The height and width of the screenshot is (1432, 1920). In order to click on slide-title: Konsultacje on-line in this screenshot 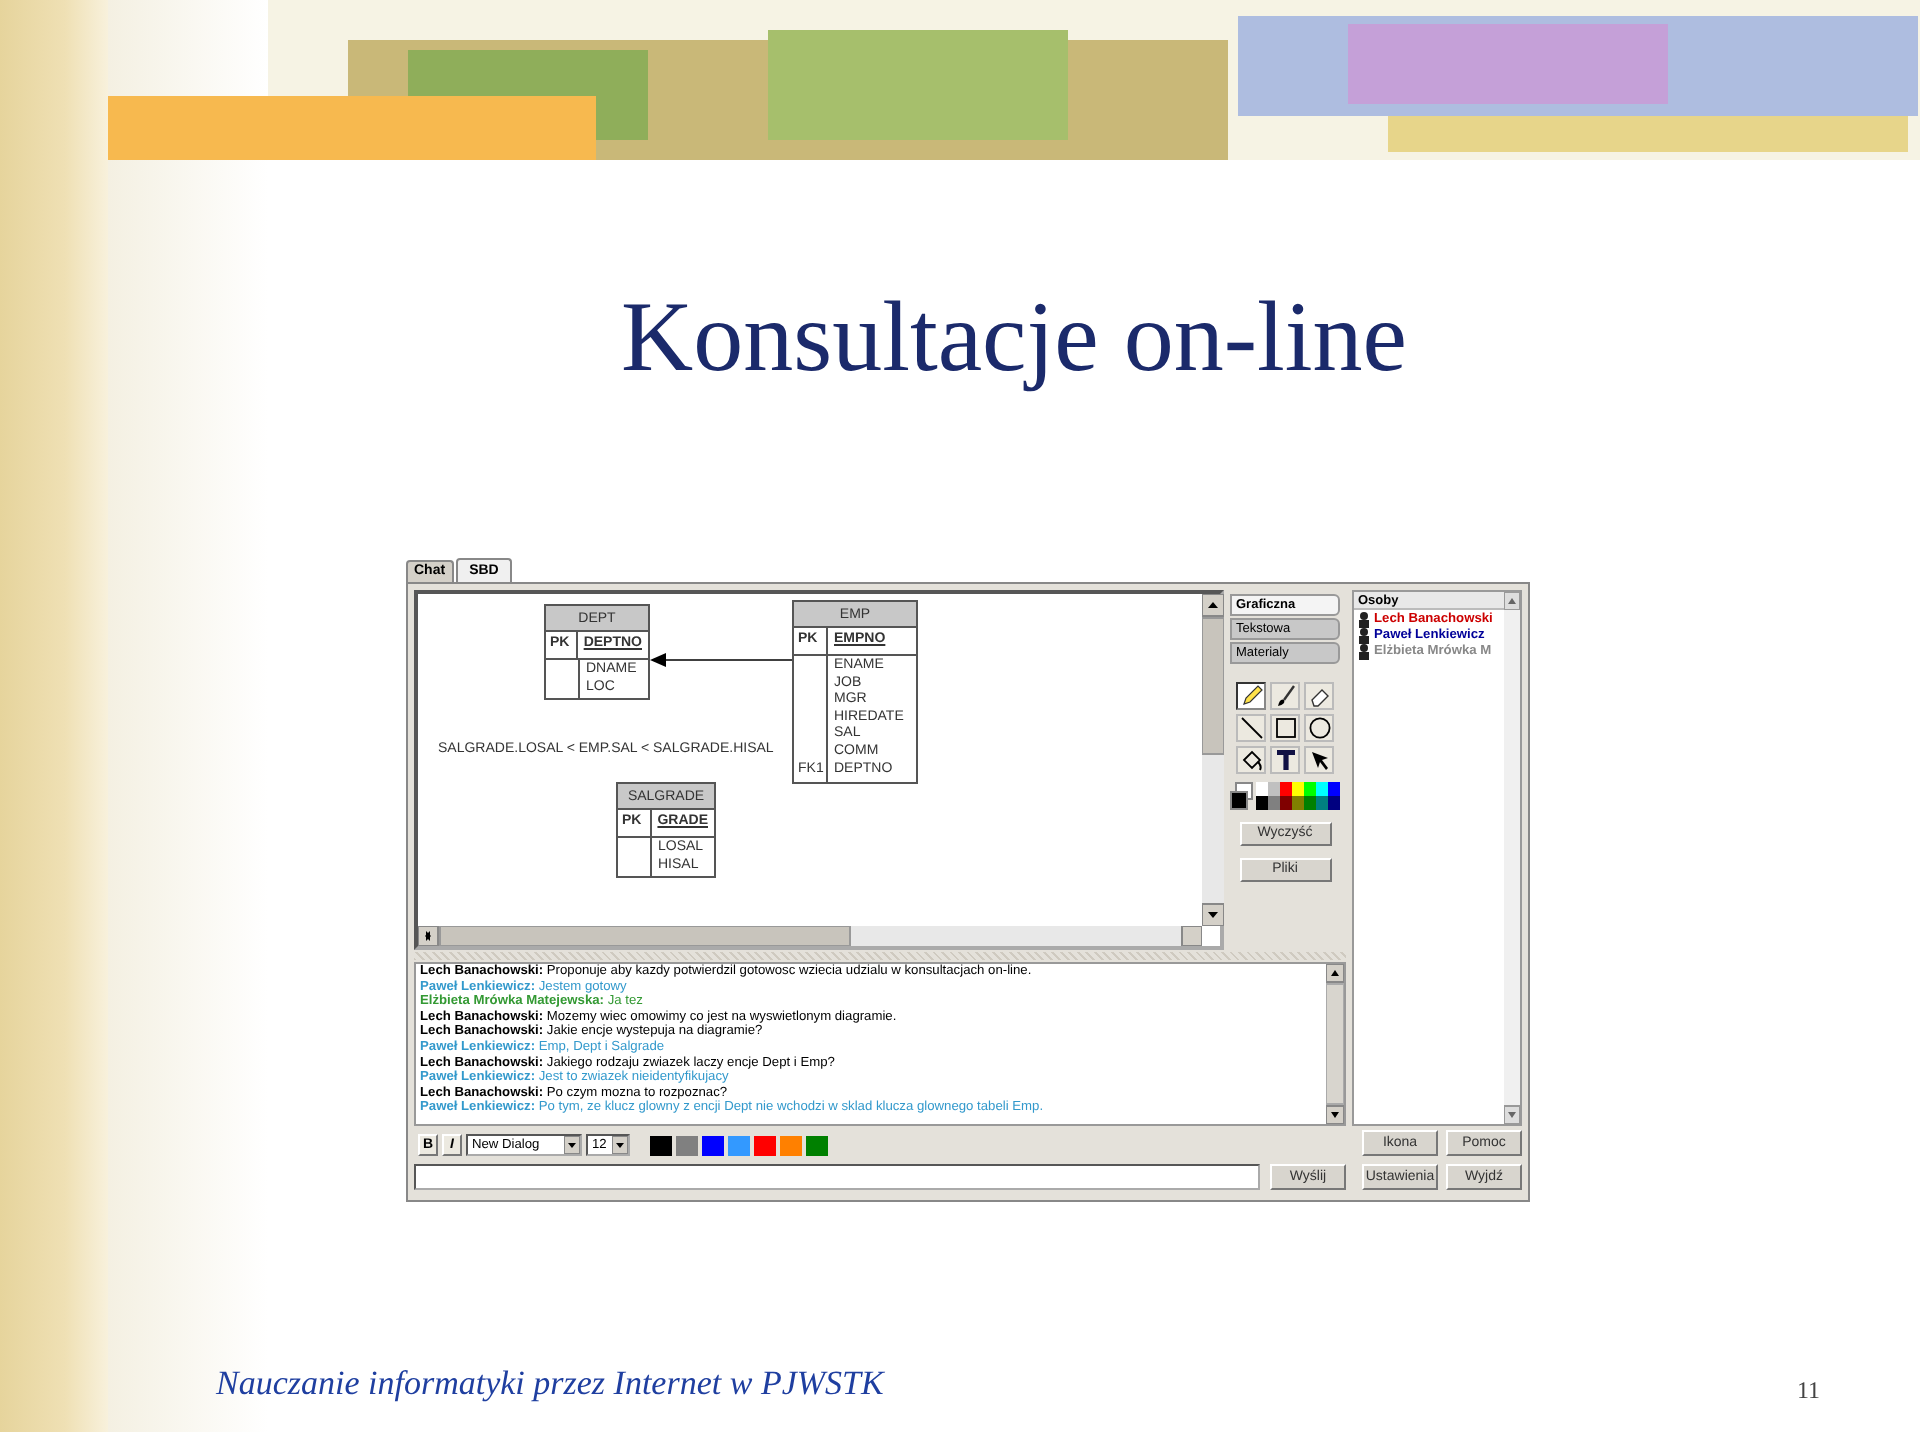, I will do `click(1014, 336)`.